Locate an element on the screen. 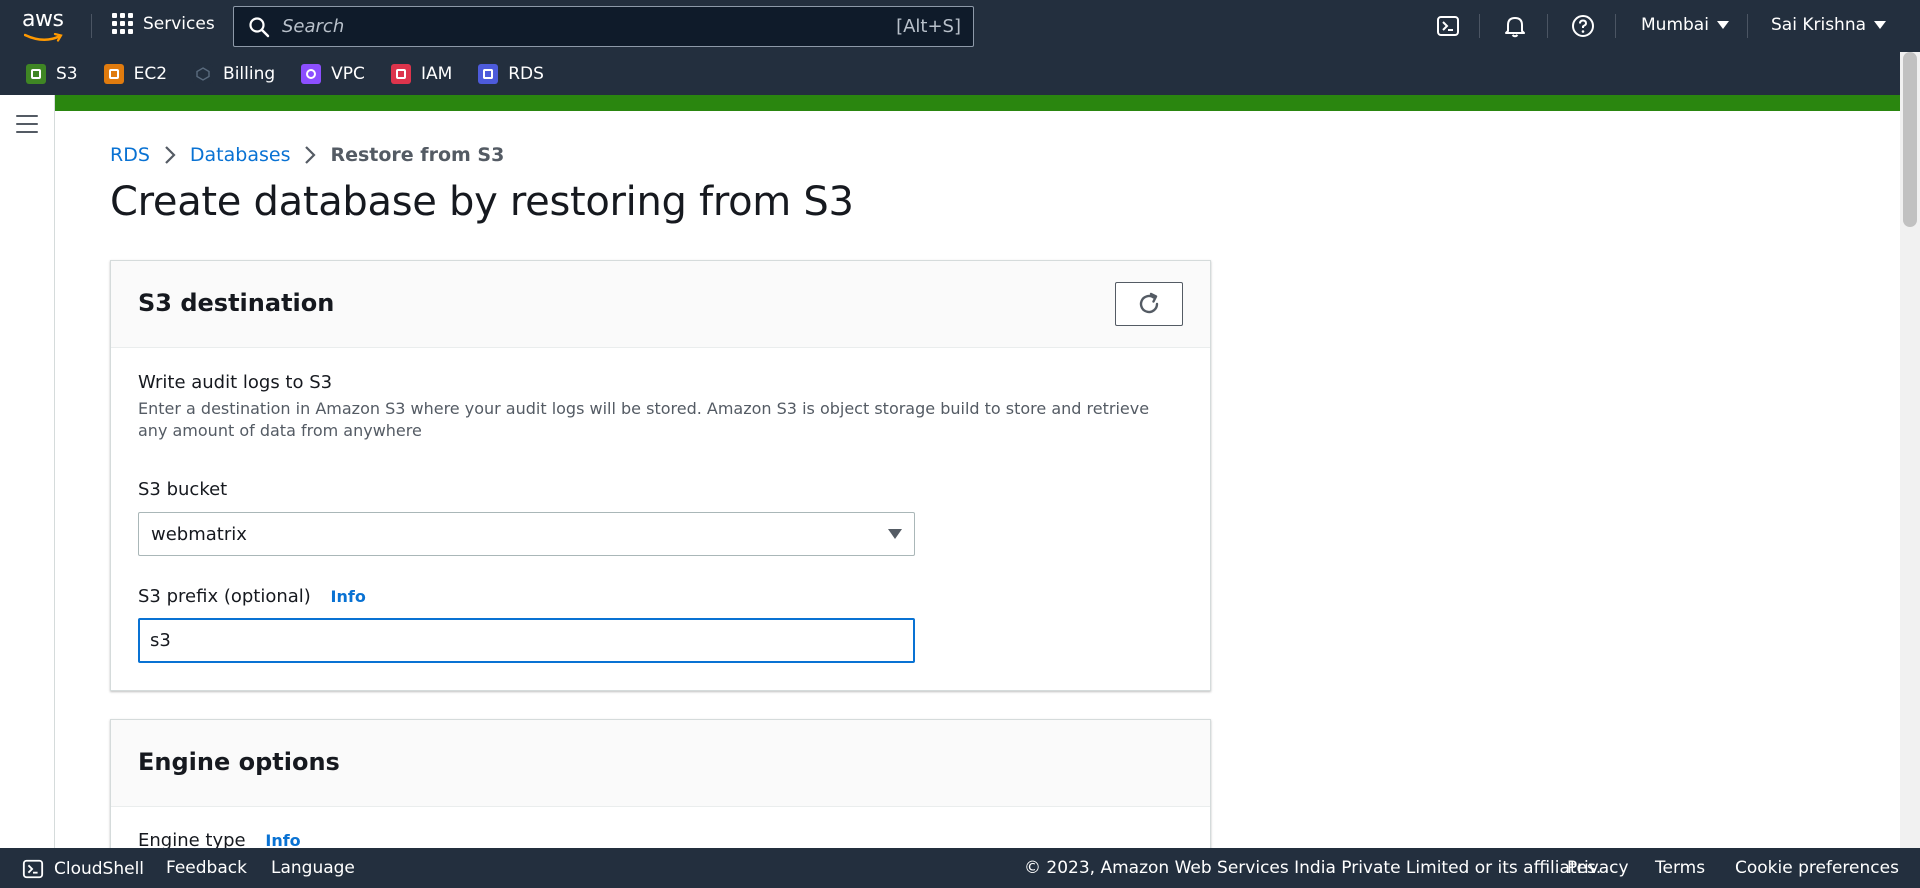  s3-prefix-input is located at coordinates (526, 640).